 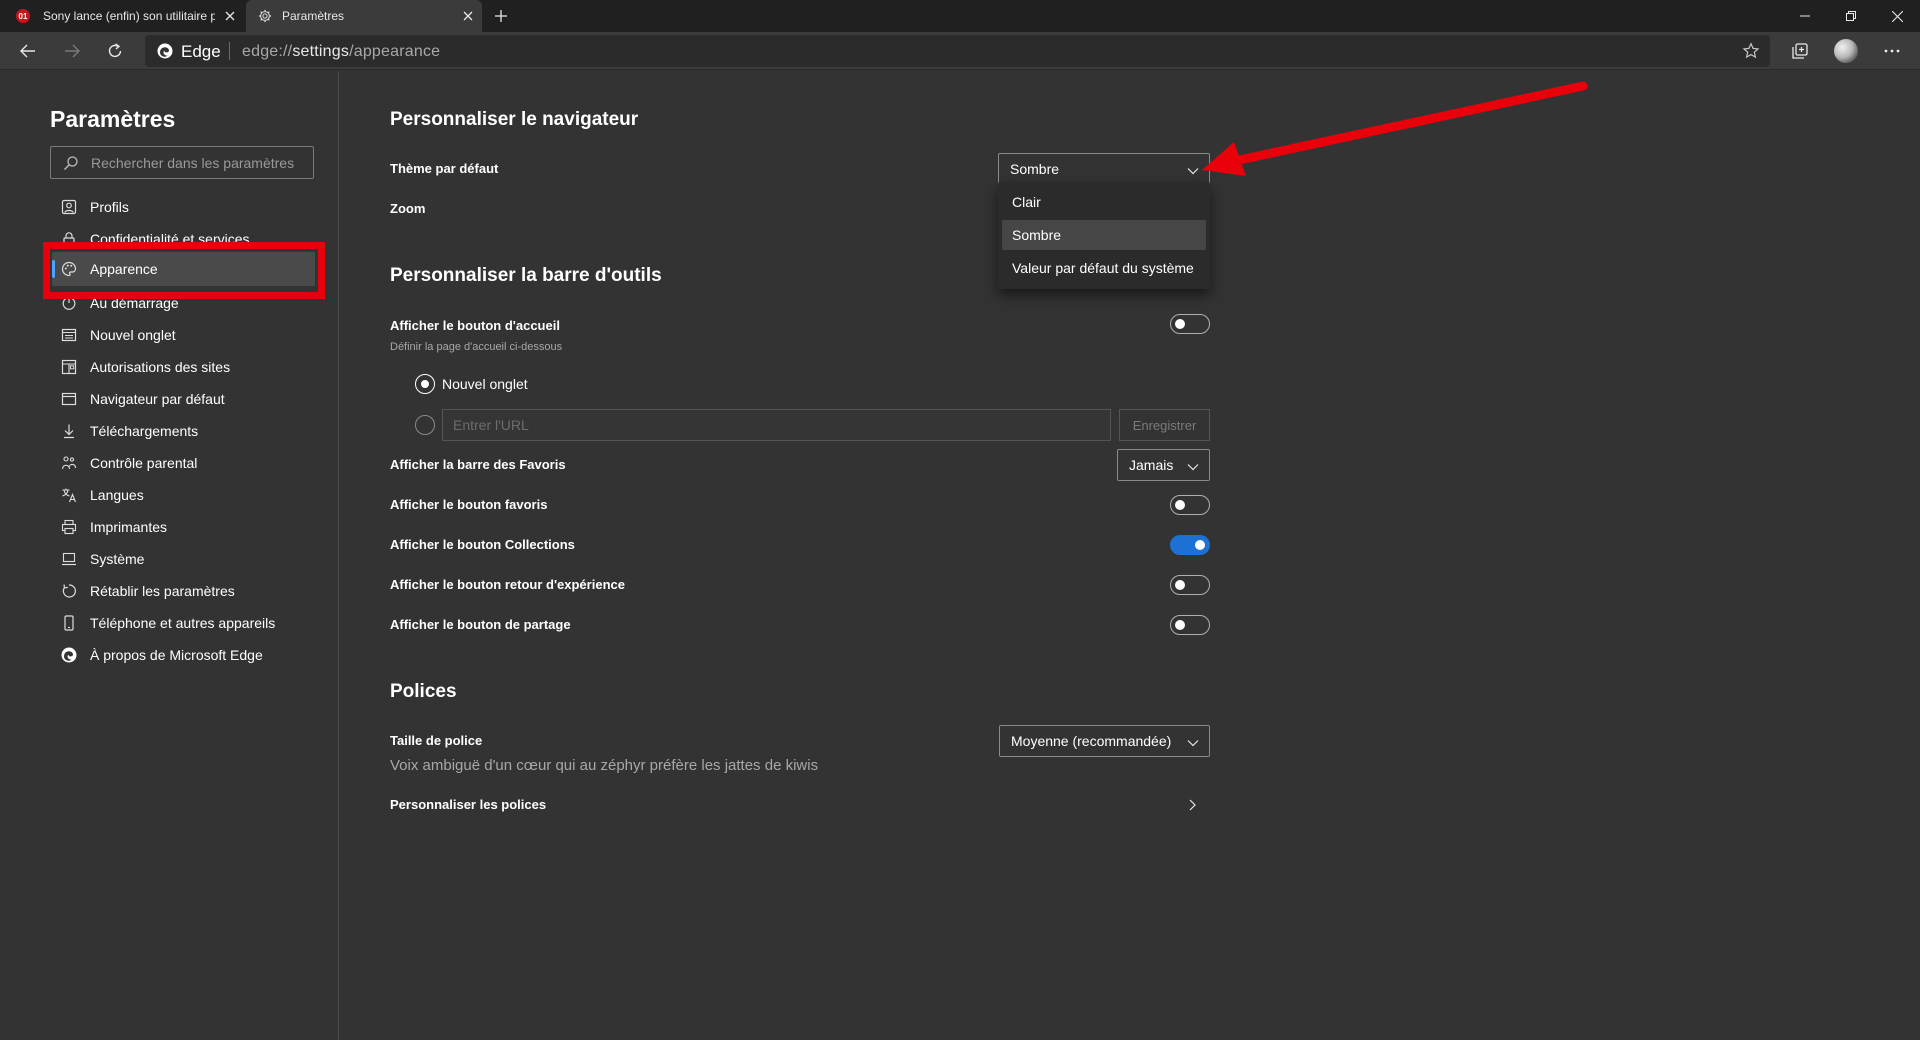 I want to click on site-identity-label: Edge, so click(x=201, y=51).